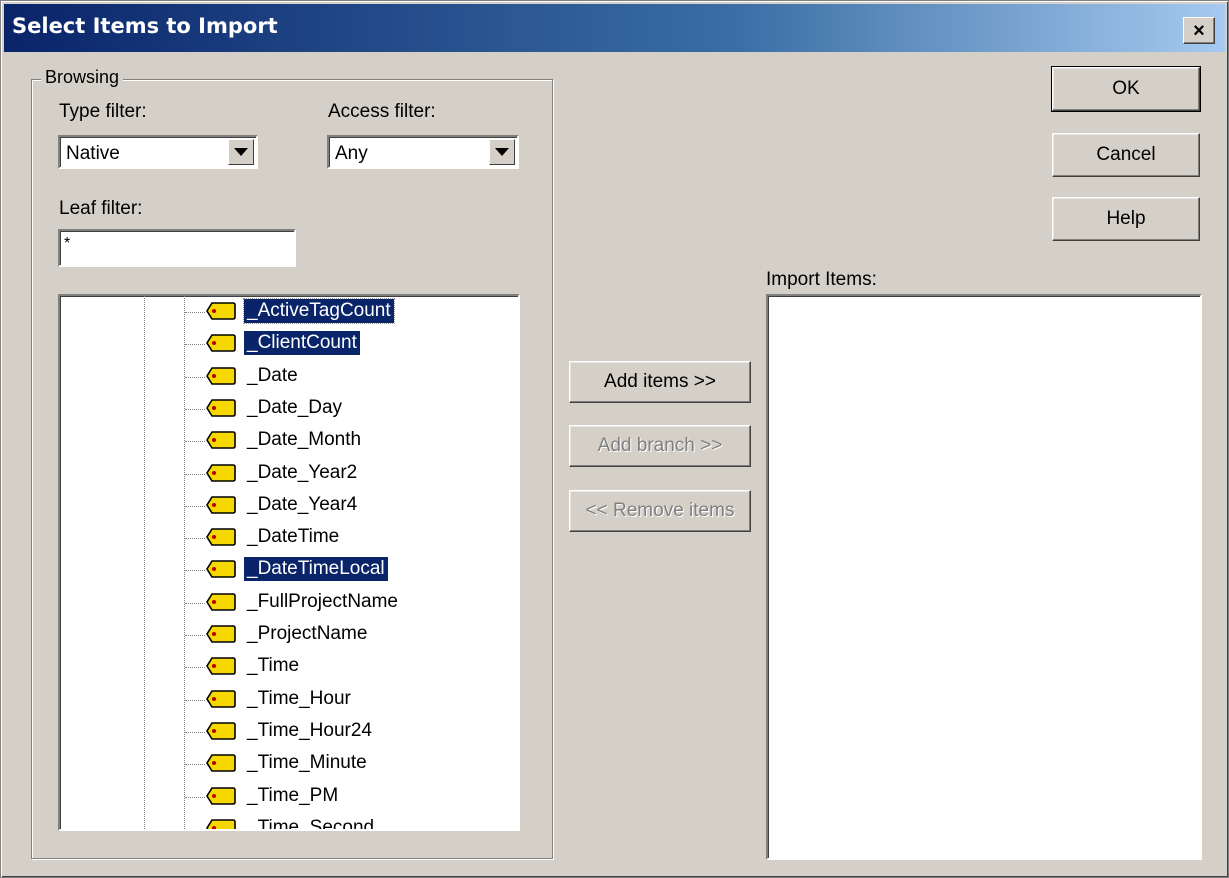  What do you see at coordinates (272, 375) in the screenshot?
I see `tree-item-label: _Date` at bounding box center [272, 375].